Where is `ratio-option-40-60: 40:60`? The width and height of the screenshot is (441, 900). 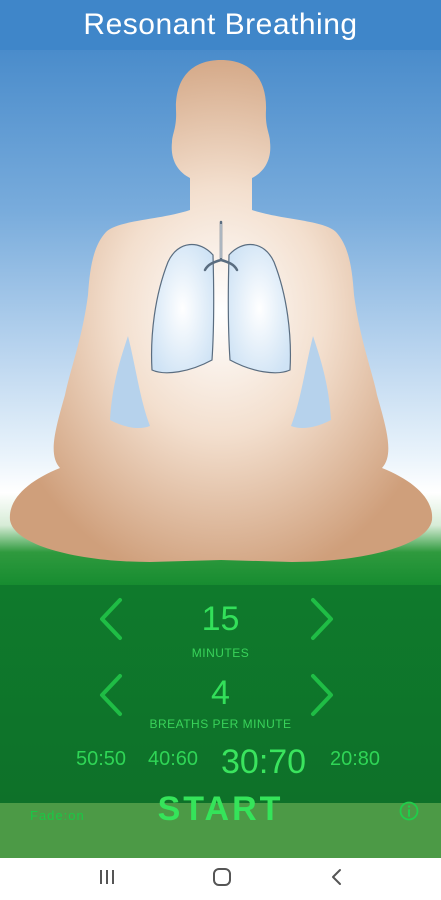 ratio-option-40-60: 40:60 is located at coordinates (173, 759).